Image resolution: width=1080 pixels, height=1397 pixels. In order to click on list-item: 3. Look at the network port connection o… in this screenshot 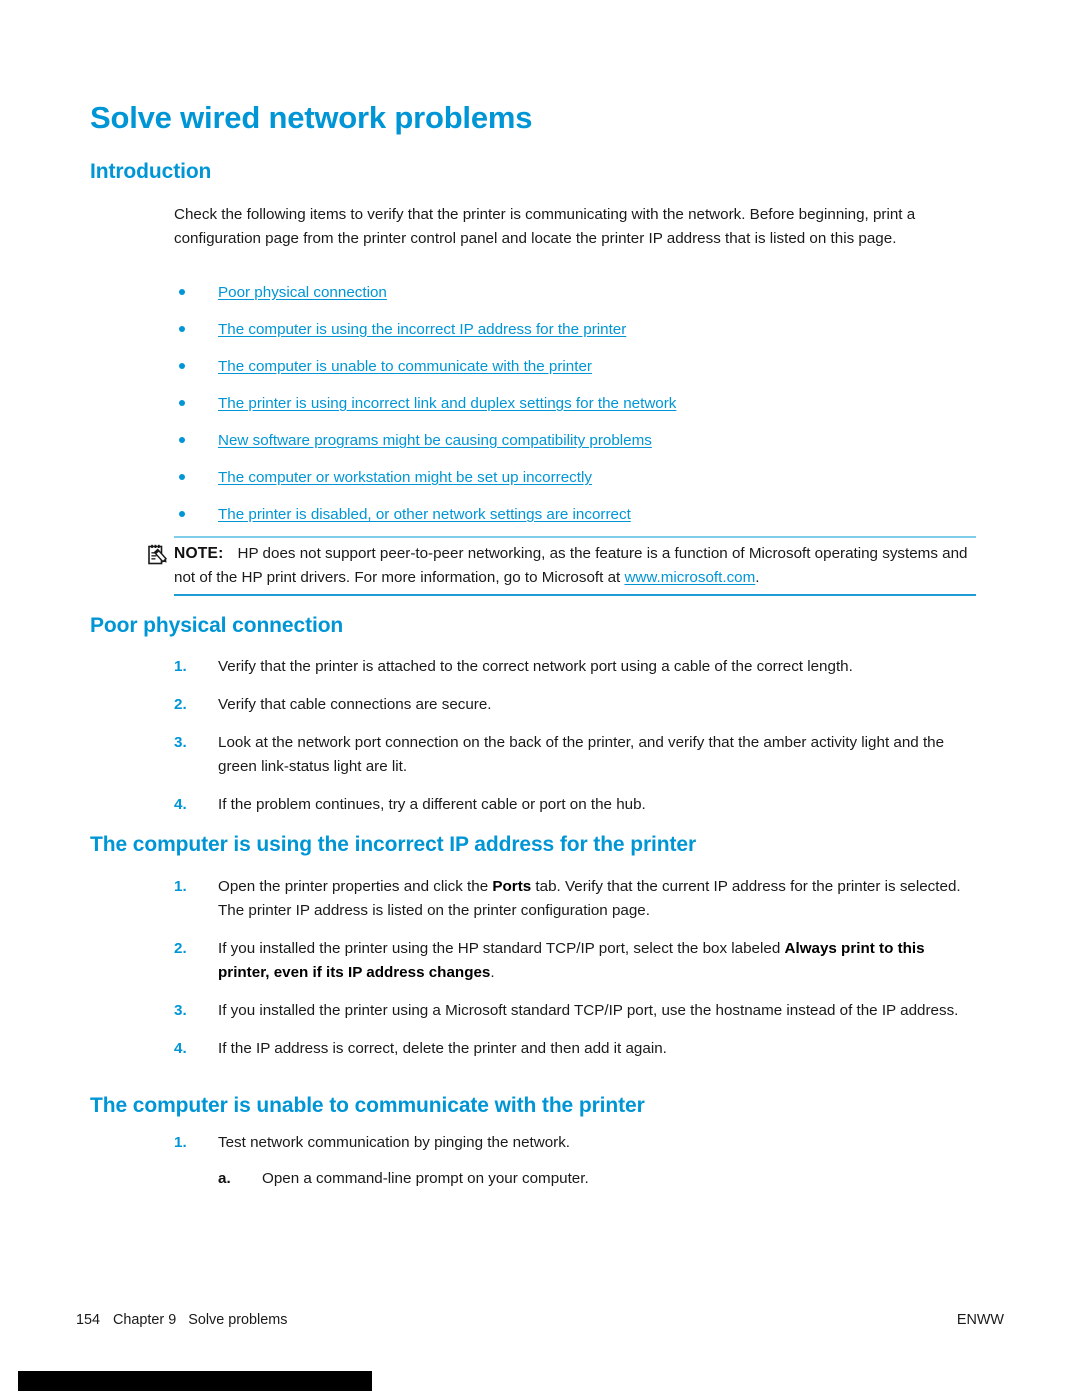, I will do `click(574, 755)`.